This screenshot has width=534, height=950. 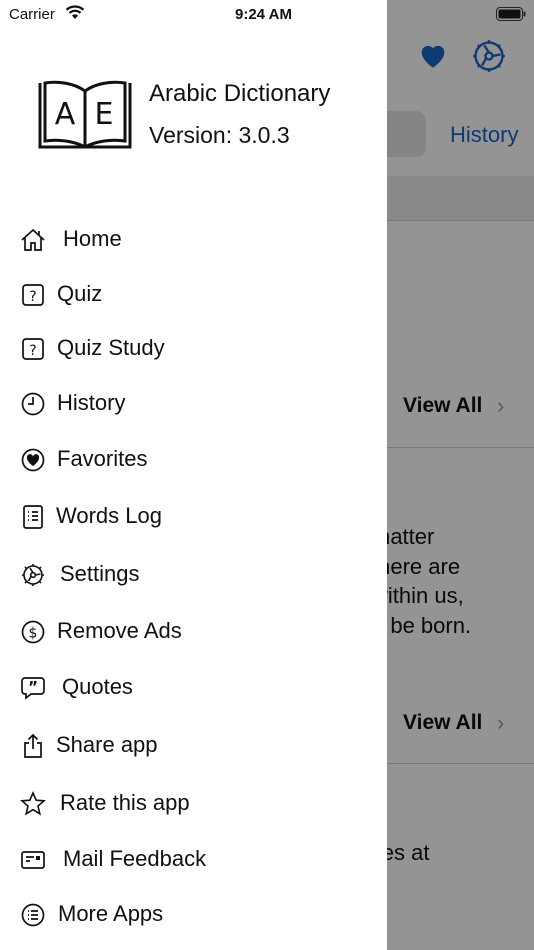 I want to click on menu-item-favorites: Favorites, so click(x=193, y=460).